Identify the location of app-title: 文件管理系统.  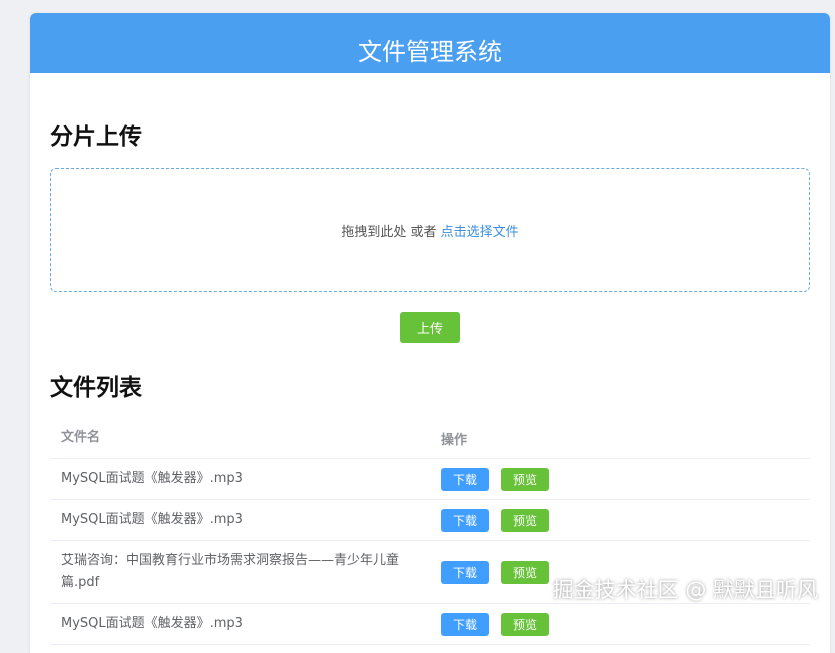
(430, 52).